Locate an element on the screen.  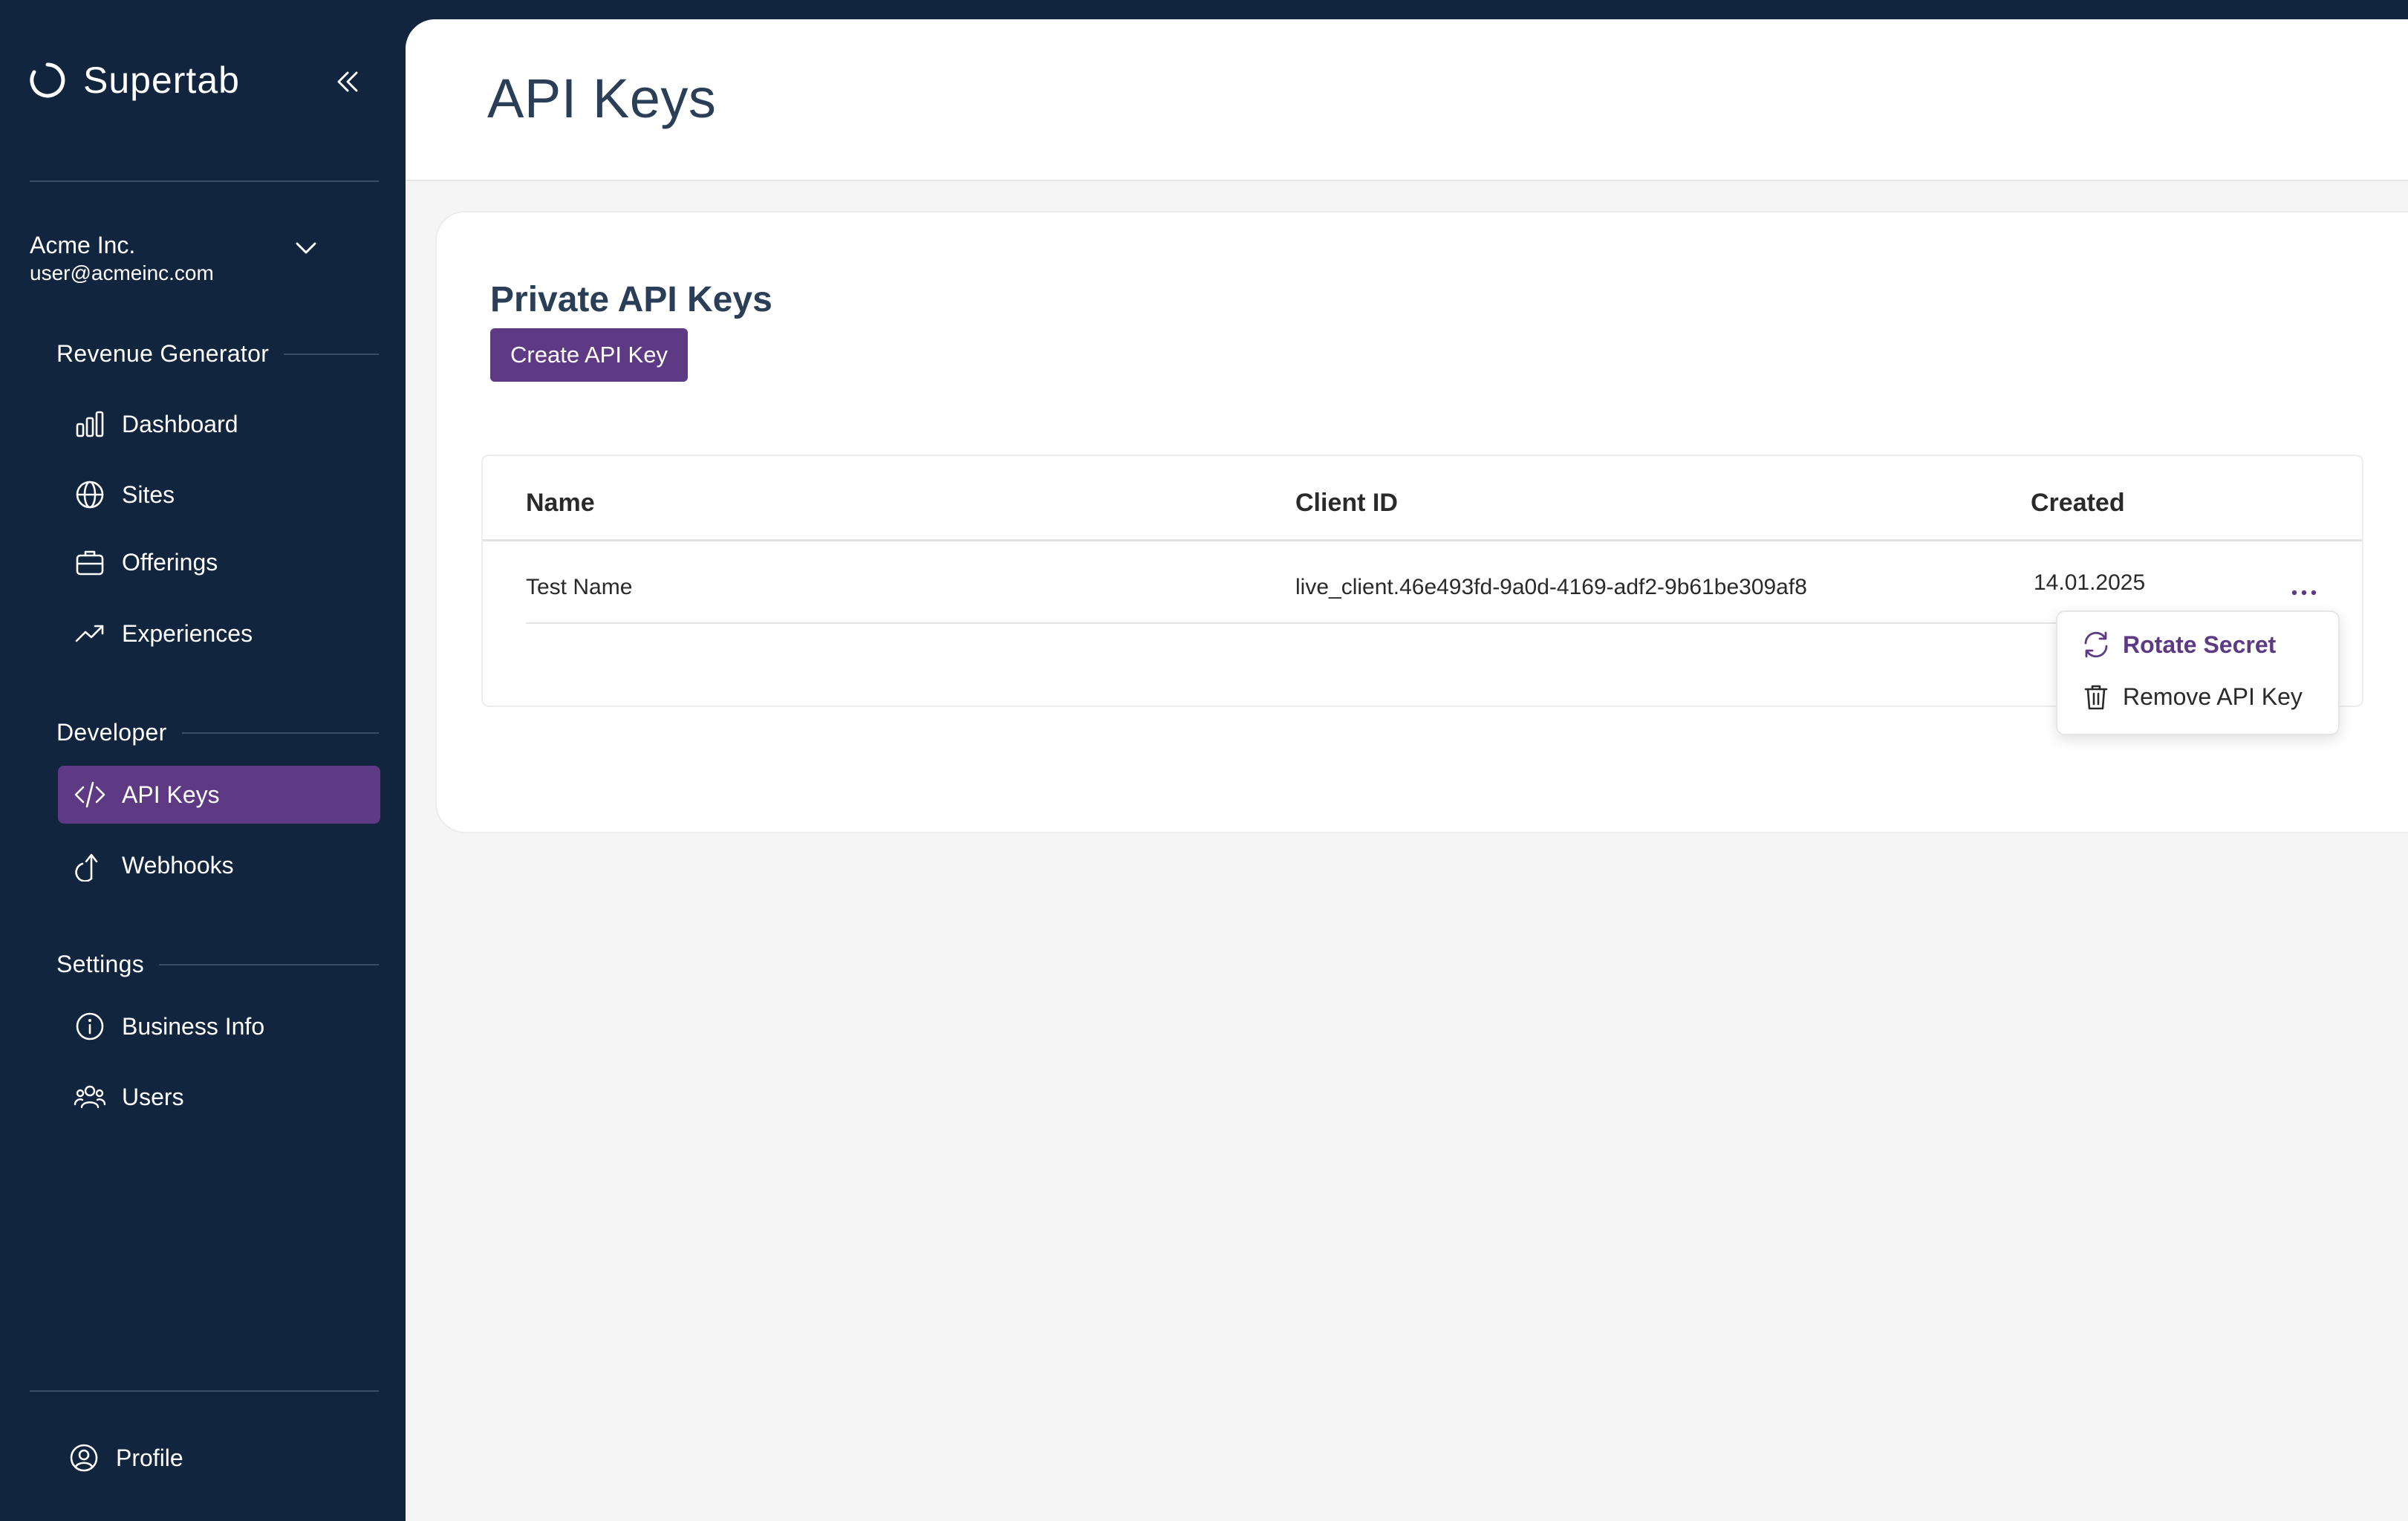
section-title-developer: Developer is located at coordinates (217, 732).